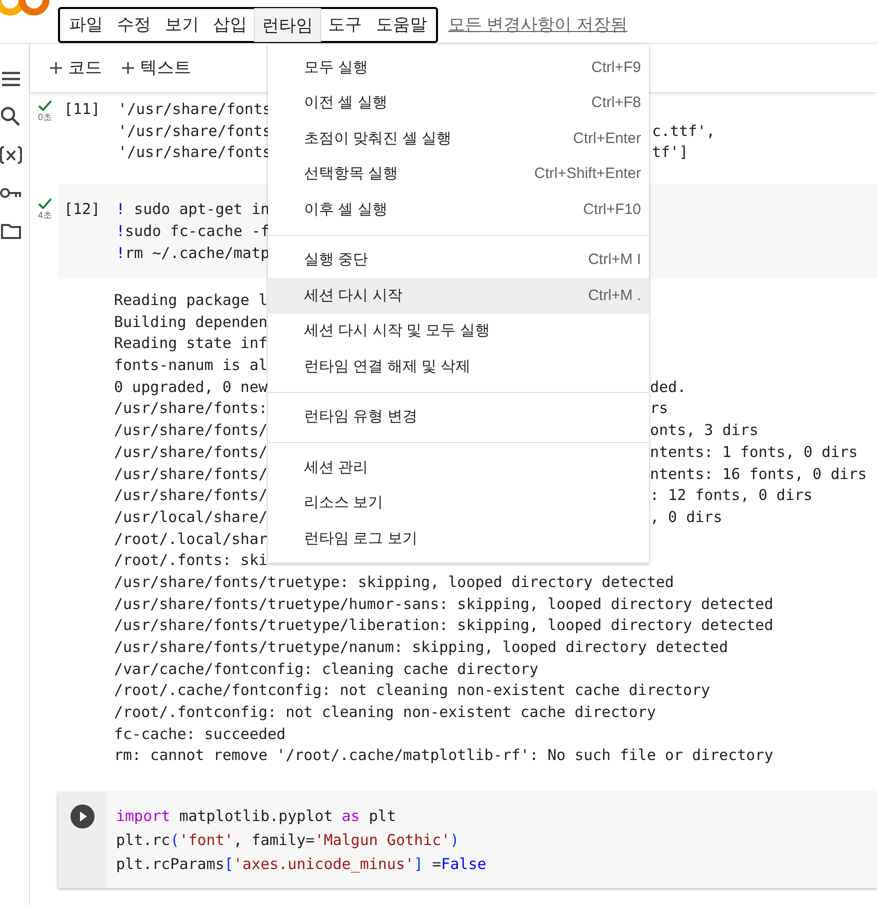  Describe the element at coordinates (191, 343) in the screenshot. I see `output-line: Reading state inf` at that location.